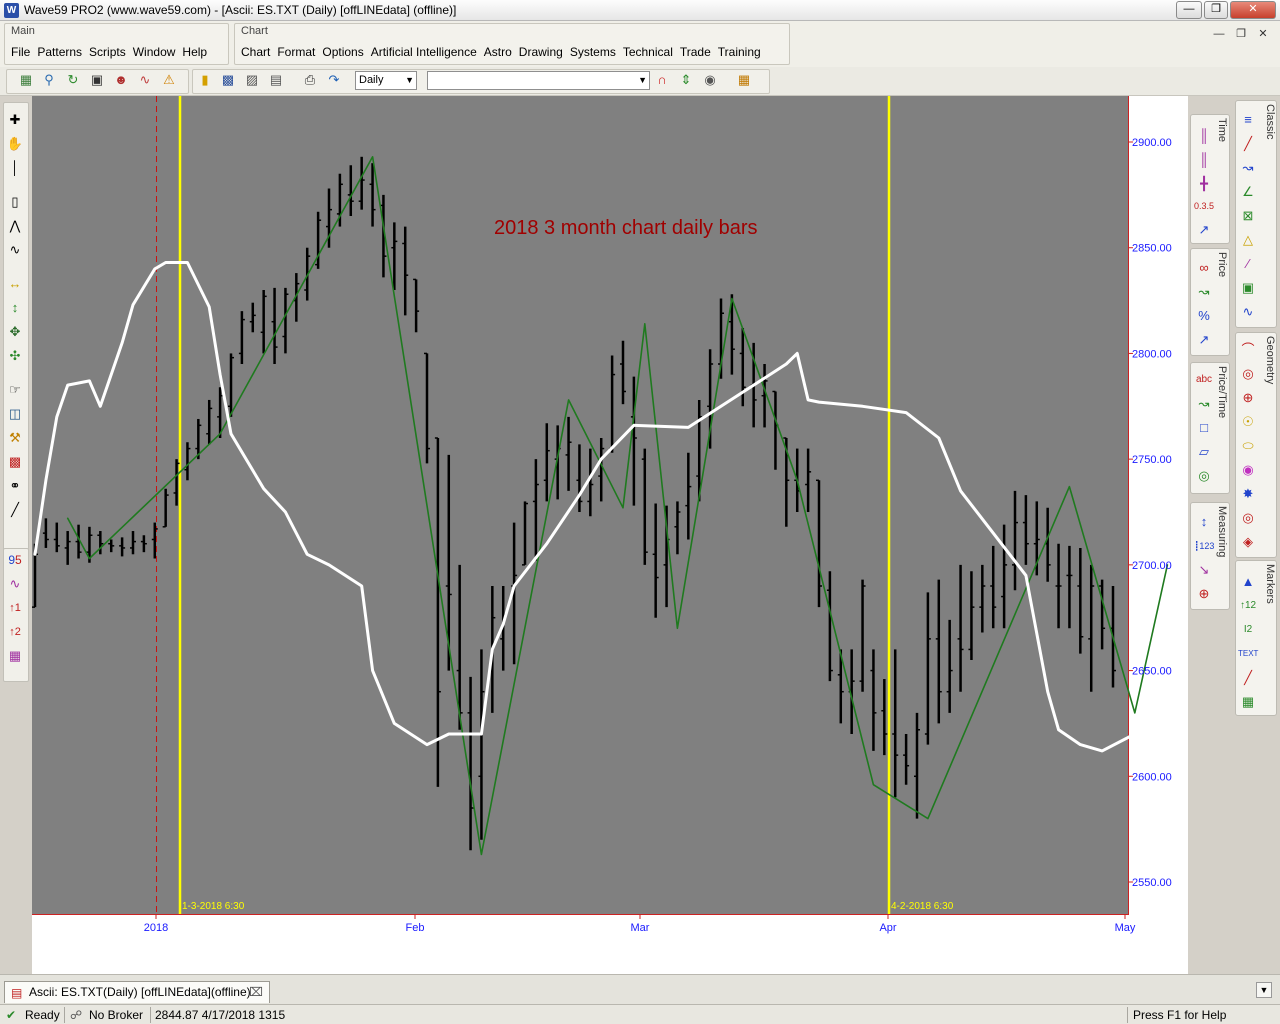  What do you see at coordinates (15, 390) in the screenshot?
I see `pointer-icon: ☞` at bounding box center [15, 390].